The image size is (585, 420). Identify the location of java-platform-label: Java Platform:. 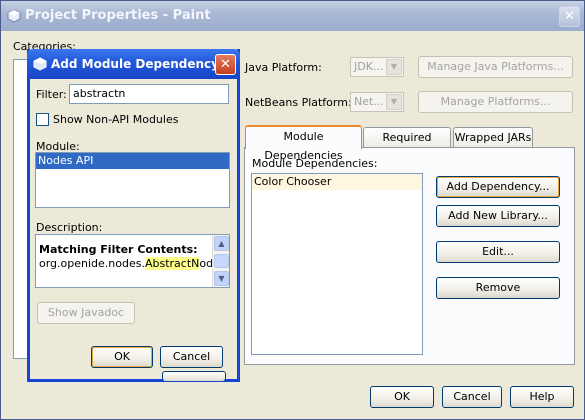
(283, 67).